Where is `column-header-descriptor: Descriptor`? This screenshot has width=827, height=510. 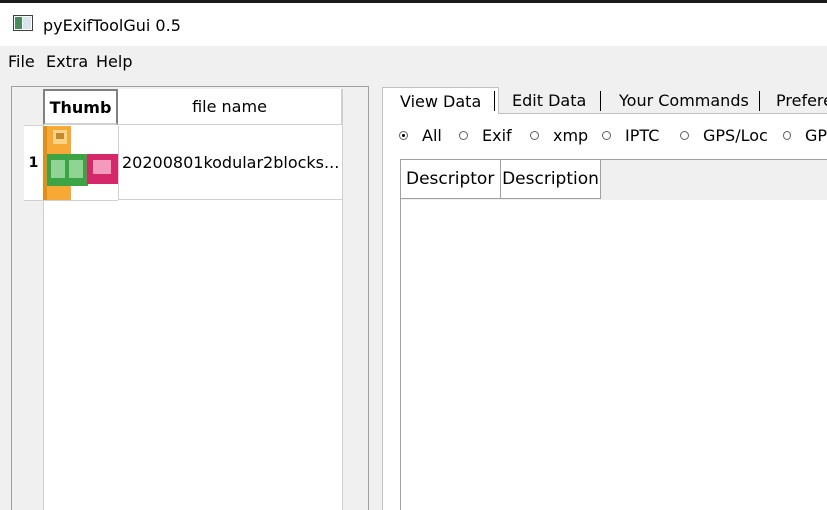
column-header-descriptor: Descriptor is located at coordinates (451, 179).